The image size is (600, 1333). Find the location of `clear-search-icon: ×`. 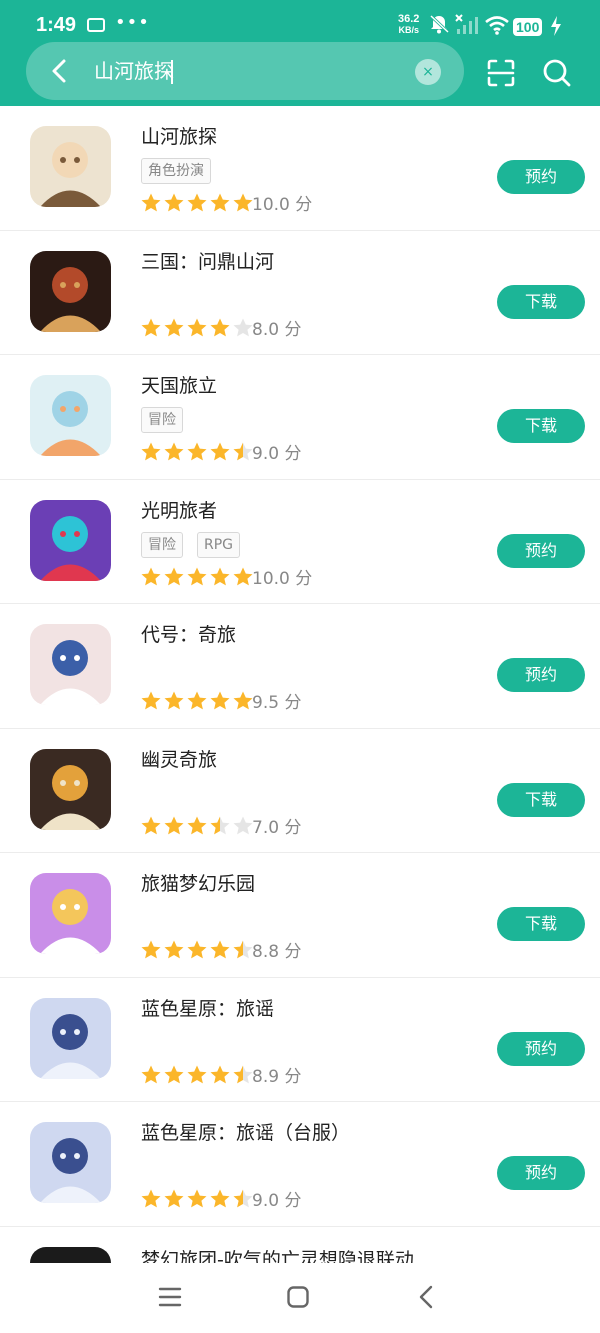

clear-search-icon: × is located at coordinates (428, 72).